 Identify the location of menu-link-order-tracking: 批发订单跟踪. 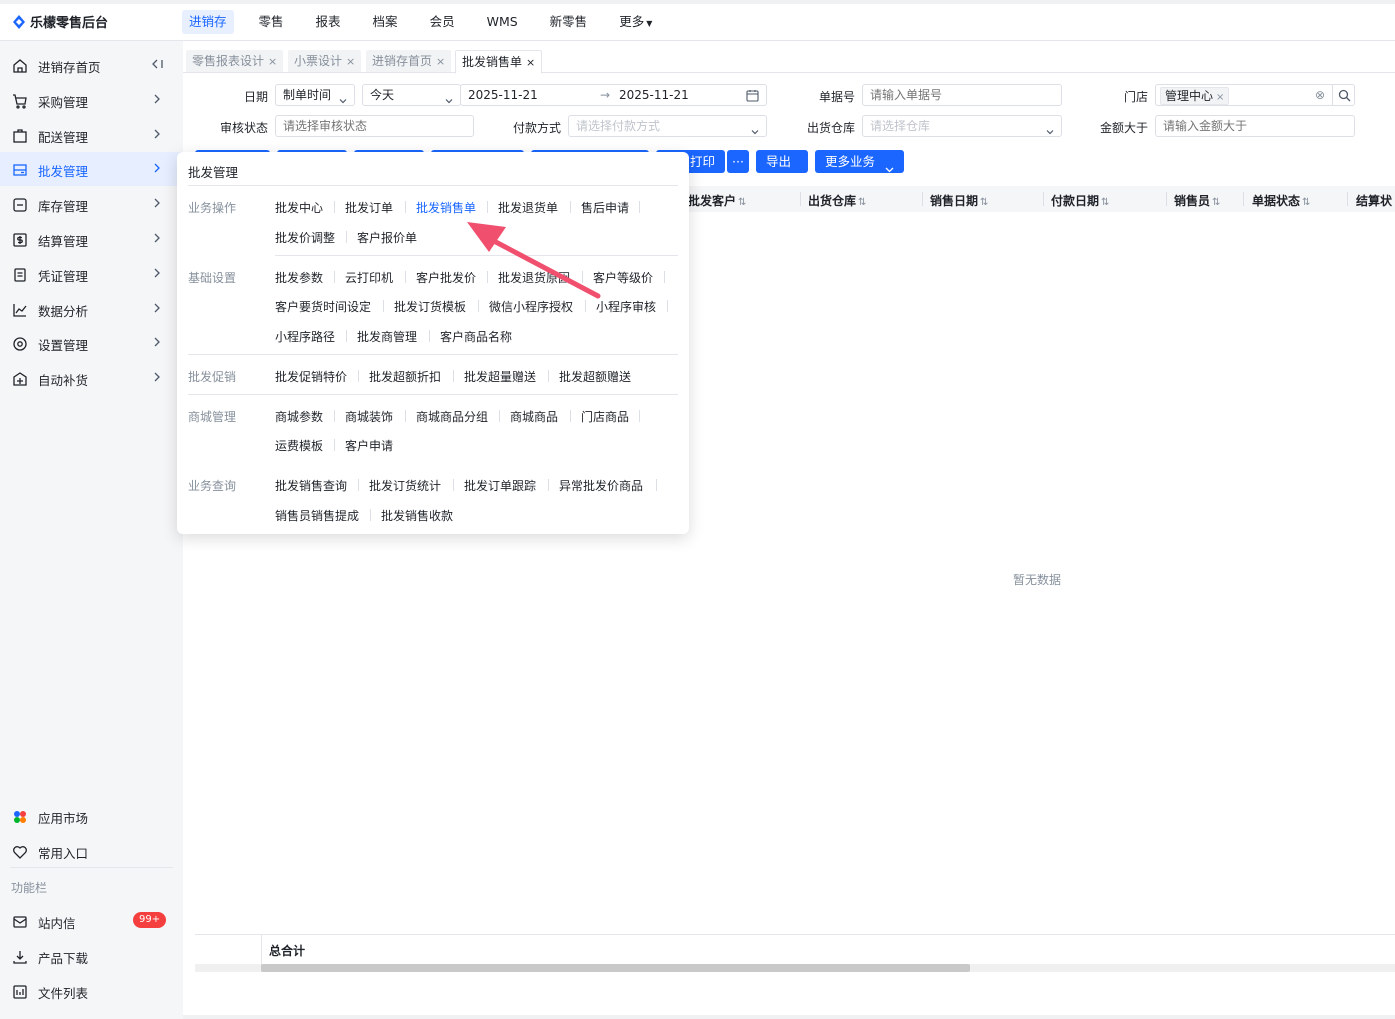
(500, 485).